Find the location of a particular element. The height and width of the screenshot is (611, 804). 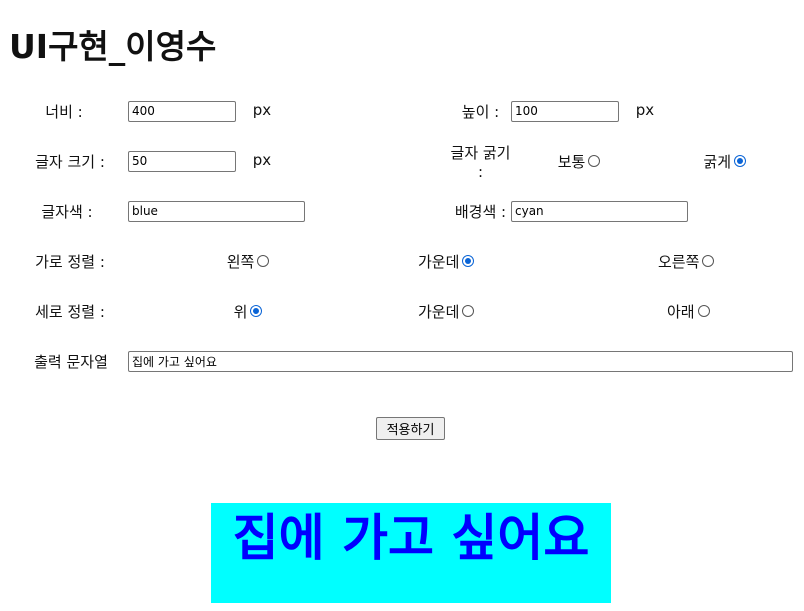

h-align-right-option: 오른쪽 is located at coordinates (686, 261).